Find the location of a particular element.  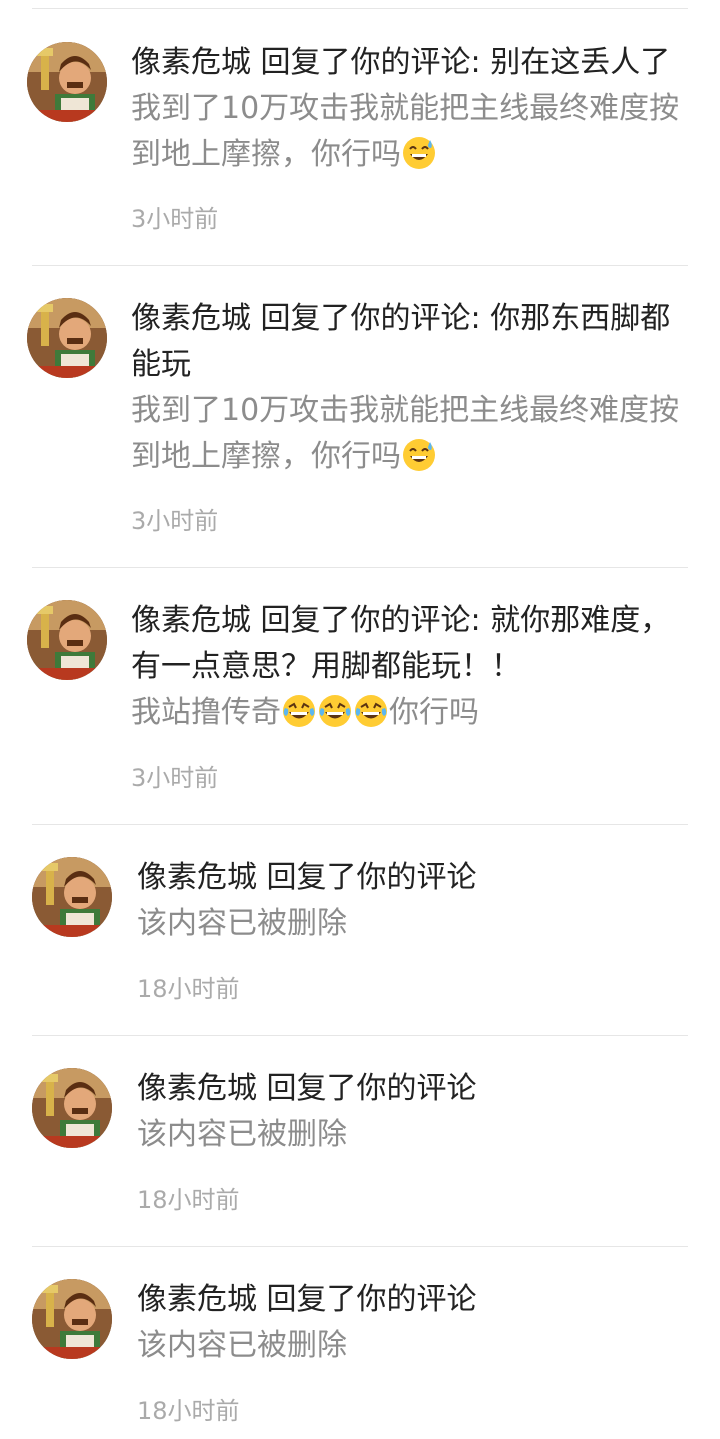

original-comment-text: 你行吗 is located at coordinates (434, 712).